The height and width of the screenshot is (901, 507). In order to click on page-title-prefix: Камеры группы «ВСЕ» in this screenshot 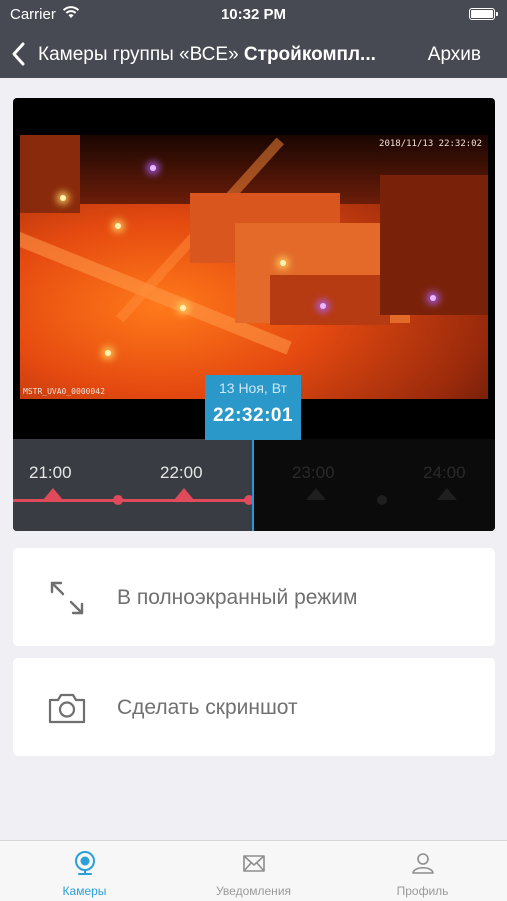, I will do `click(141, 54)`.